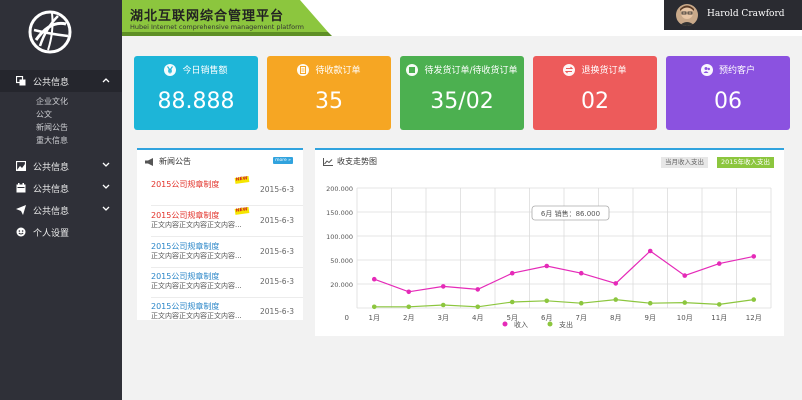 The width and height of the screenshot is (802, 400). Describe the element at coordinates (21, 166) in the screenshot. I see `image-icon` at that location.